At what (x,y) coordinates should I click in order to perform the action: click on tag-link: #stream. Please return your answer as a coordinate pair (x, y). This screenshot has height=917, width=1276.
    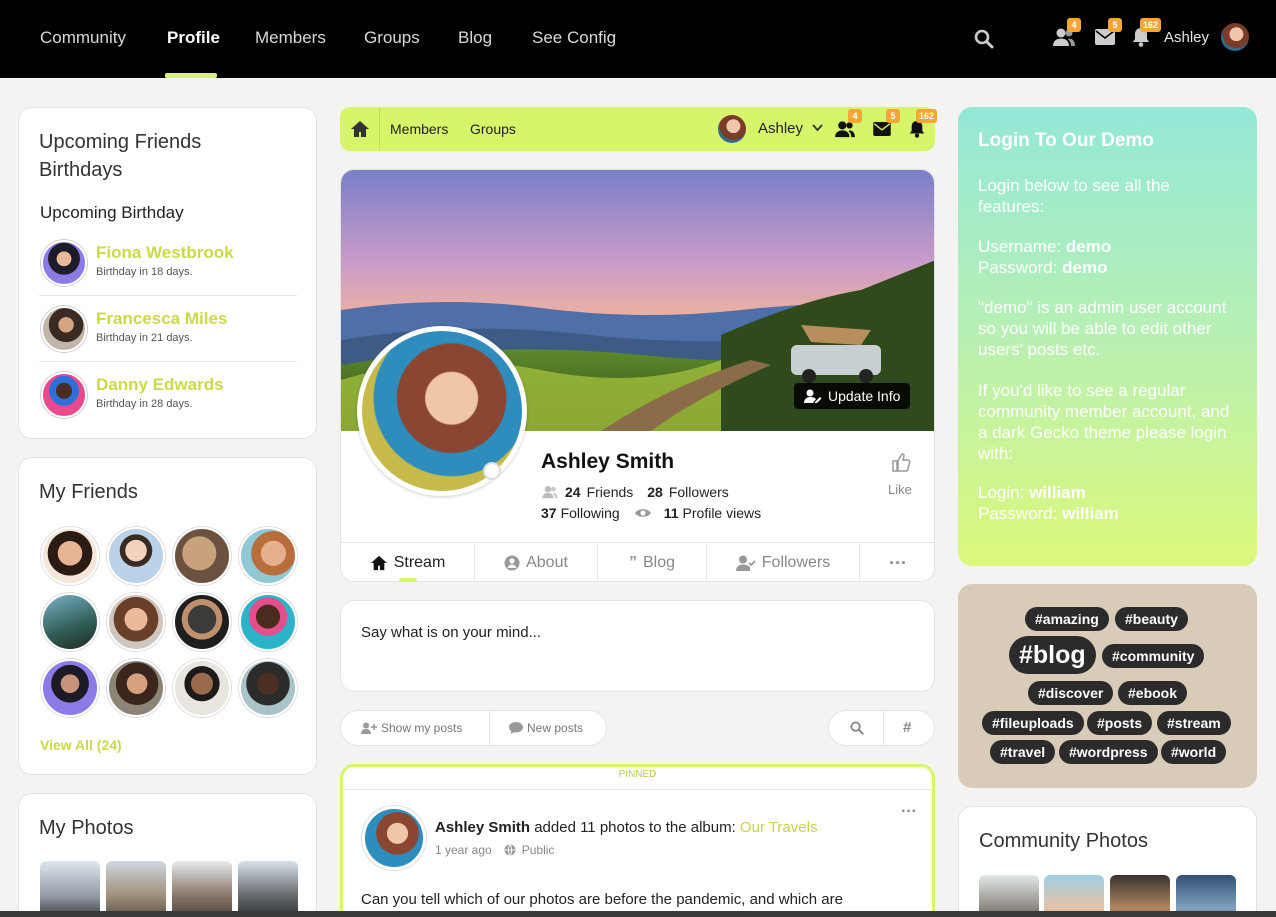
    Looking at the image, I should click on (1194, 723).